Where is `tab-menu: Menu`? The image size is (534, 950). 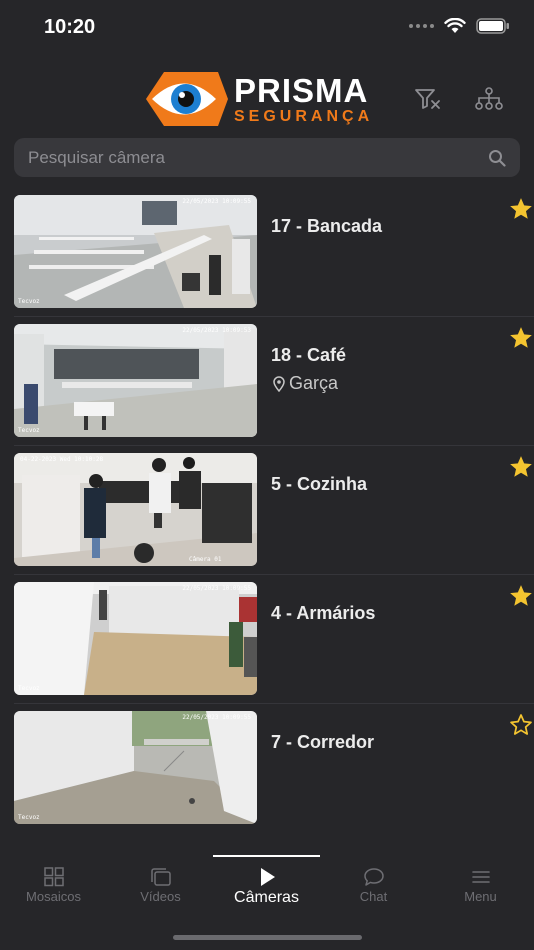
tab-menu: Menu is located at coordinates (480, 885).